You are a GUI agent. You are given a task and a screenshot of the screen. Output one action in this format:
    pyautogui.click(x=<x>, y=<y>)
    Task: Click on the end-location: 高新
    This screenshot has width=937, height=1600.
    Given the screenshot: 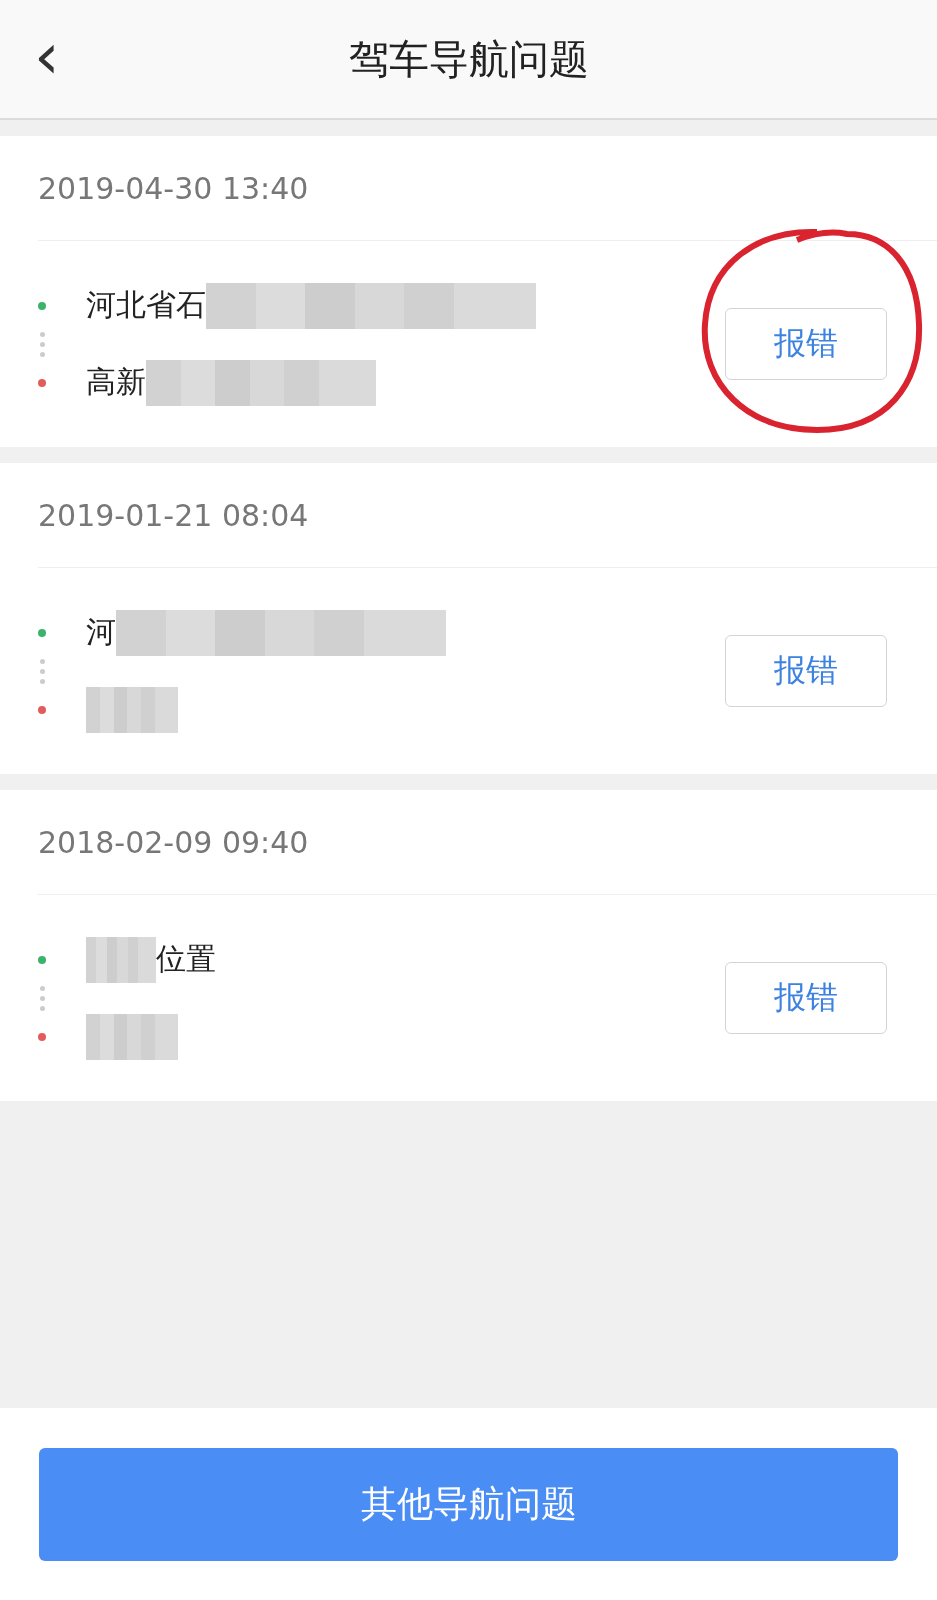 What is the action you would take?
    pyautogui.click(x=116, y=382)
    